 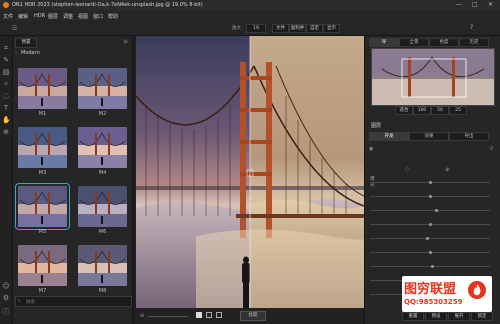 What do you see at coordinates (42, 232) in the screenshot?
I see `preset-label: M5` at bounding box center [42, 232].